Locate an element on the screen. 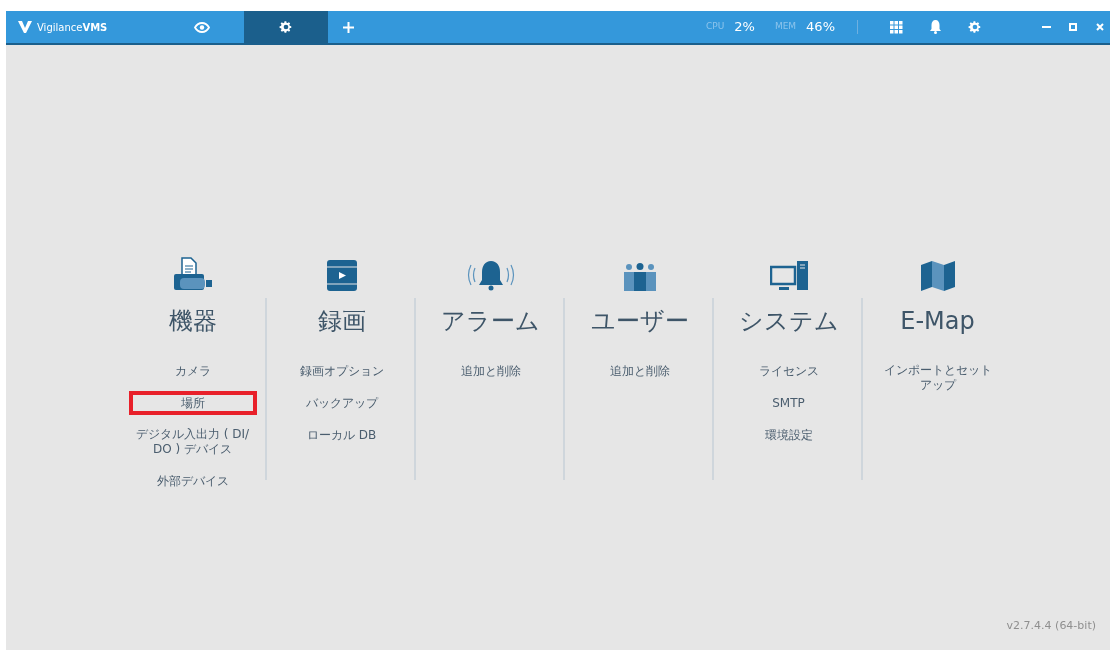  category-link: 外部デバイス is located at coordinates (192, 481).